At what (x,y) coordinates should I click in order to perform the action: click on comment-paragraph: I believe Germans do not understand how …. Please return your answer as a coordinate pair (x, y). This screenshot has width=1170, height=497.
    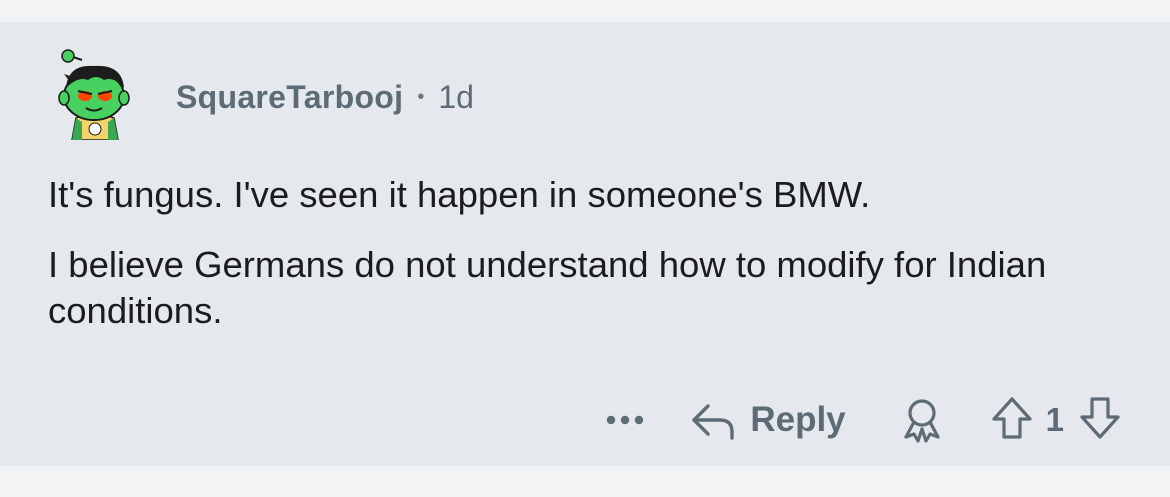
    Looking at the image, I should click on (547, 287).